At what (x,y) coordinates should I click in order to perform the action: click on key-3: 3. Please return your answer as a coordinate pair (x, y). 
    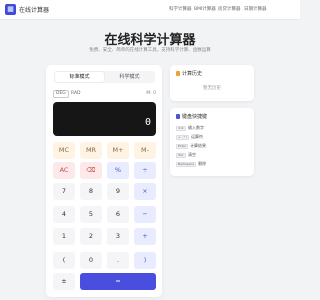
    Looking at the image, I should click on (118, 236).